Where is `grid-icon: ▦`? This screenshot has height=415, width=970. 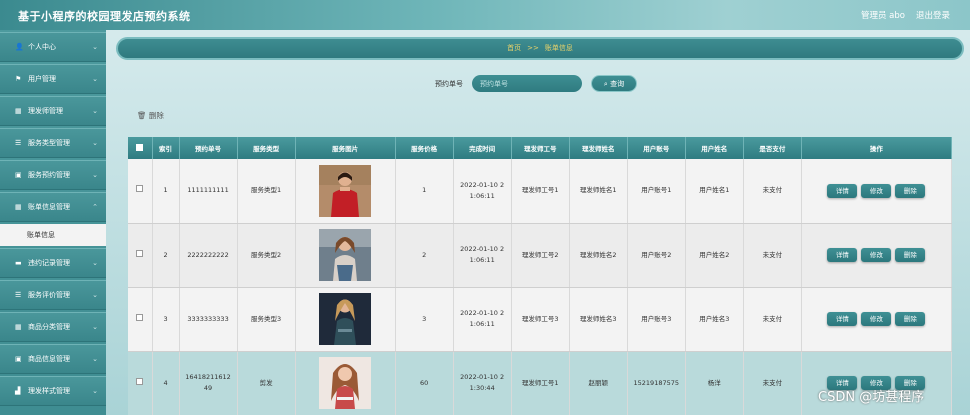
grid-icon: ▦ is located at coordinates (18, 111).